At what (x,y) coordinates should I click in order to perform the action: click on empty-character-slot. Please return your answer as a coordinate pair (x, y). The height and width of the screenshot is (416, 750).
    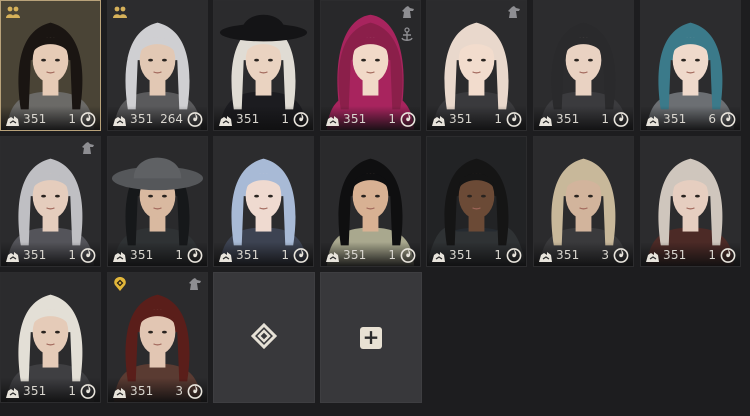
    Looking at the image, I should click on (264, 337).